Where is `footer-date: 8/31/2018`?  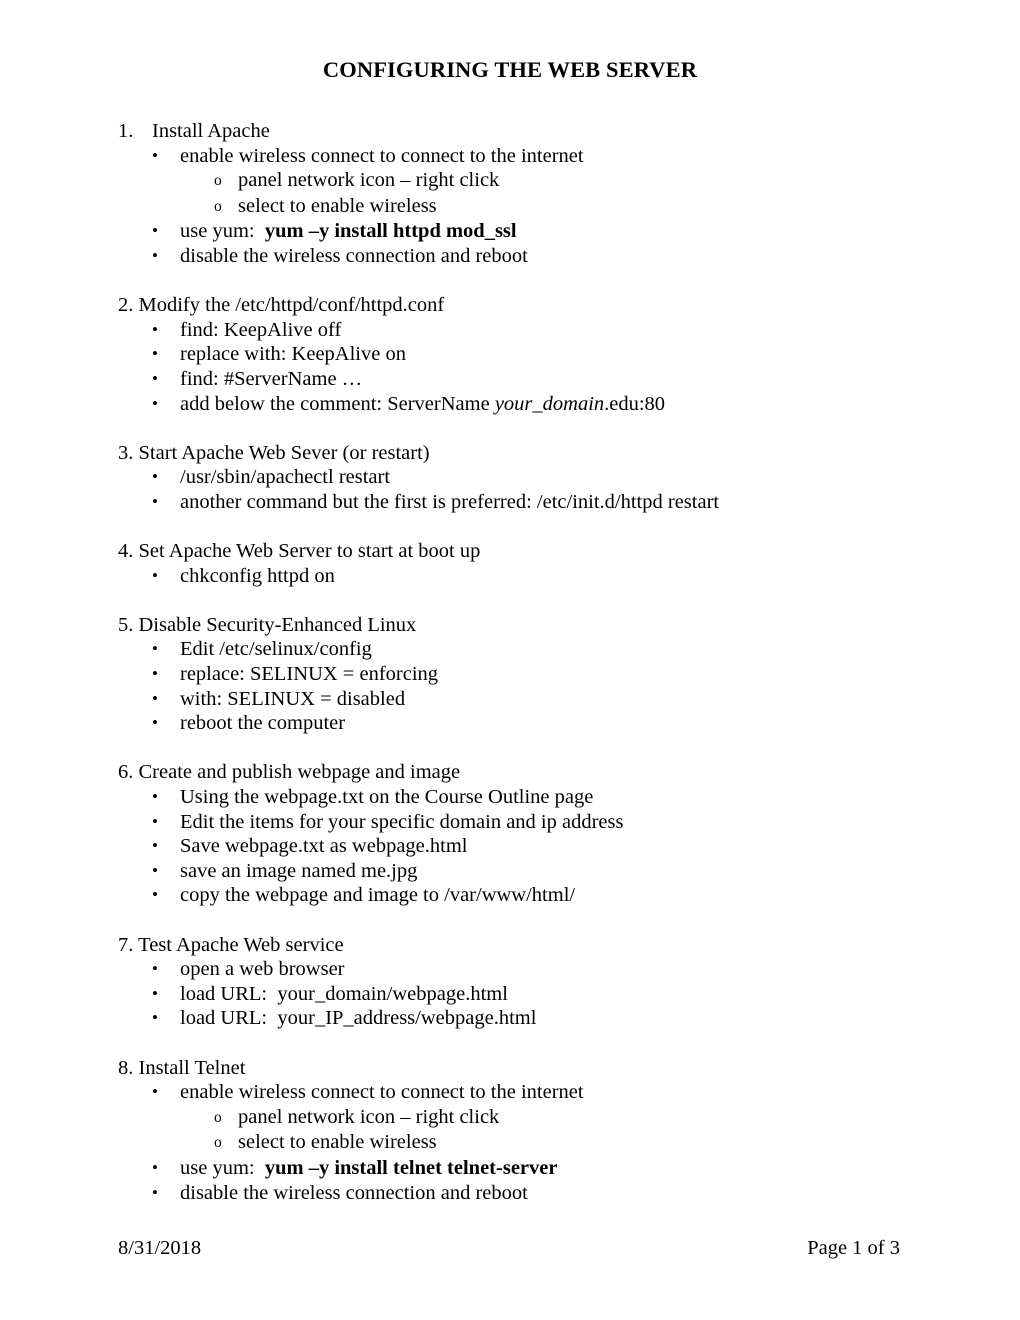 footer-date: 8/31/2018 is located at coordinates (160, 1248).